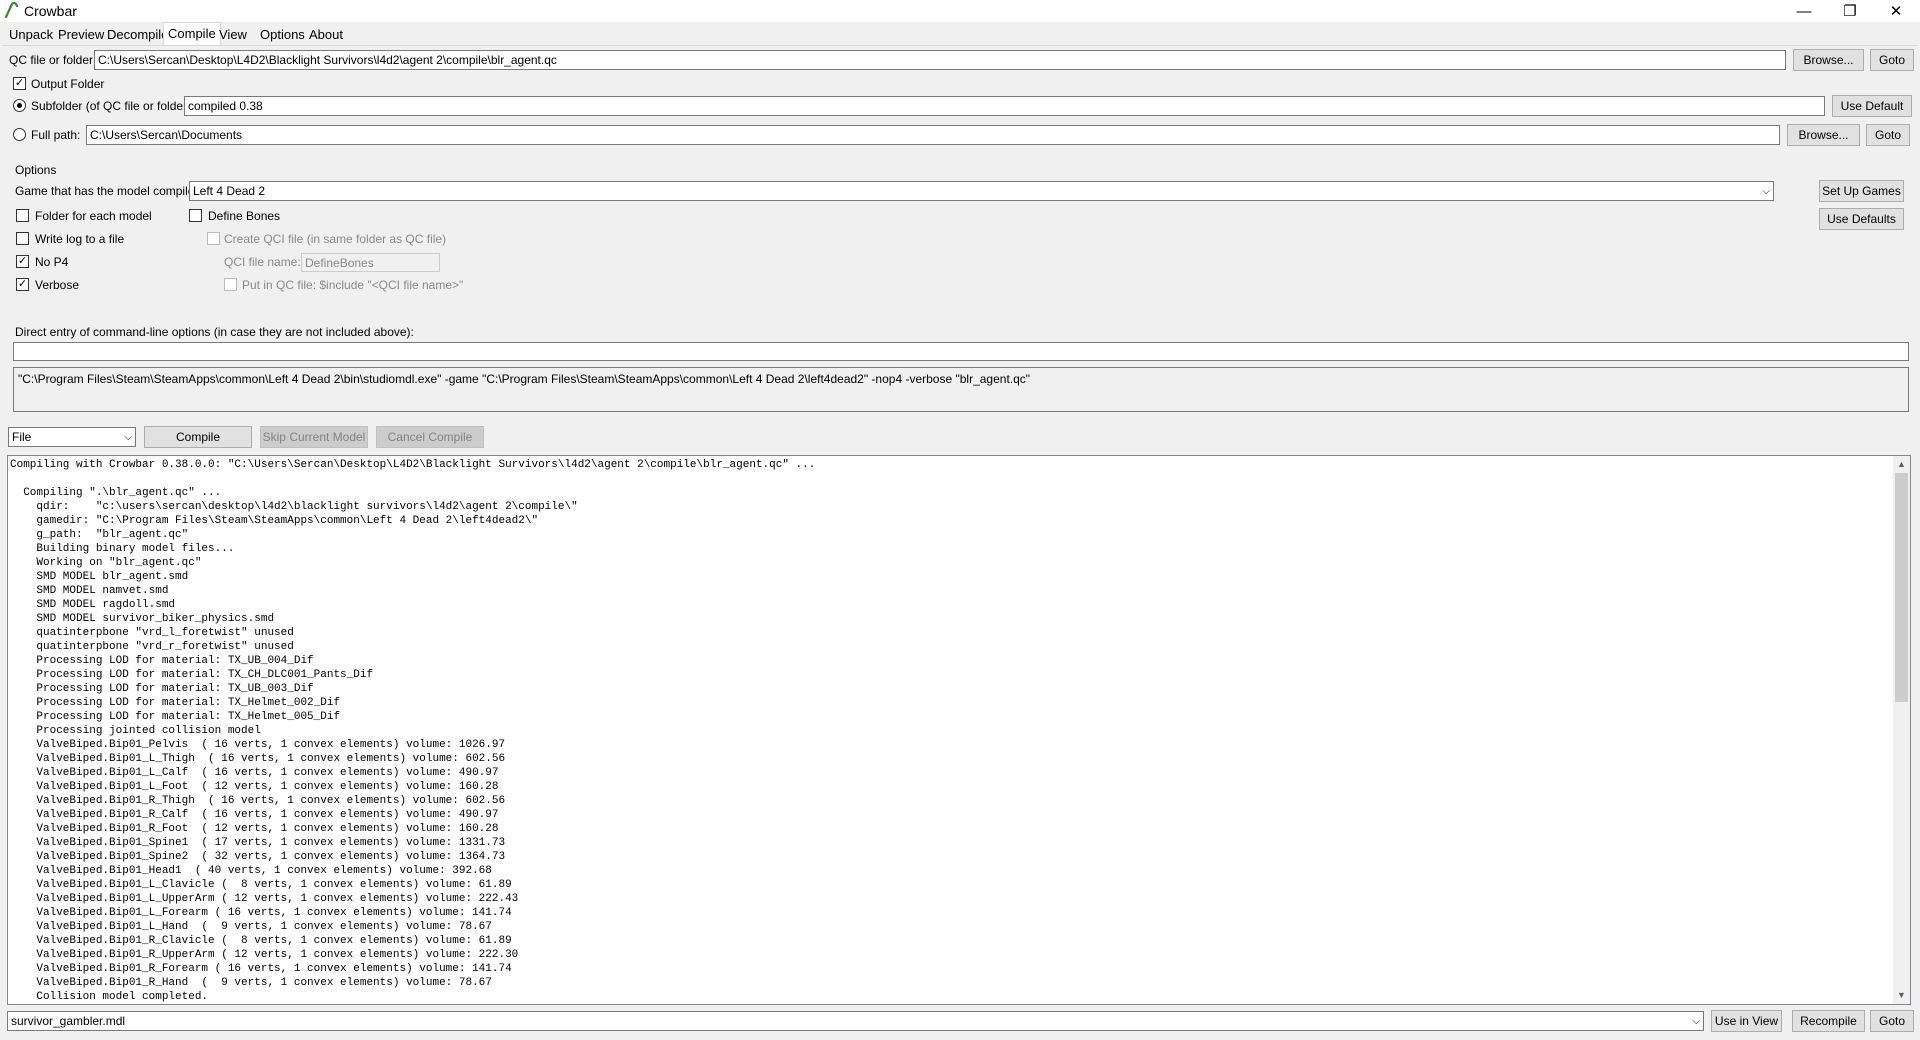 The width and height of the screenshot is (1920, 1040). I want to click on qci-file-name-label: QCI file name:, so click(262, 262).